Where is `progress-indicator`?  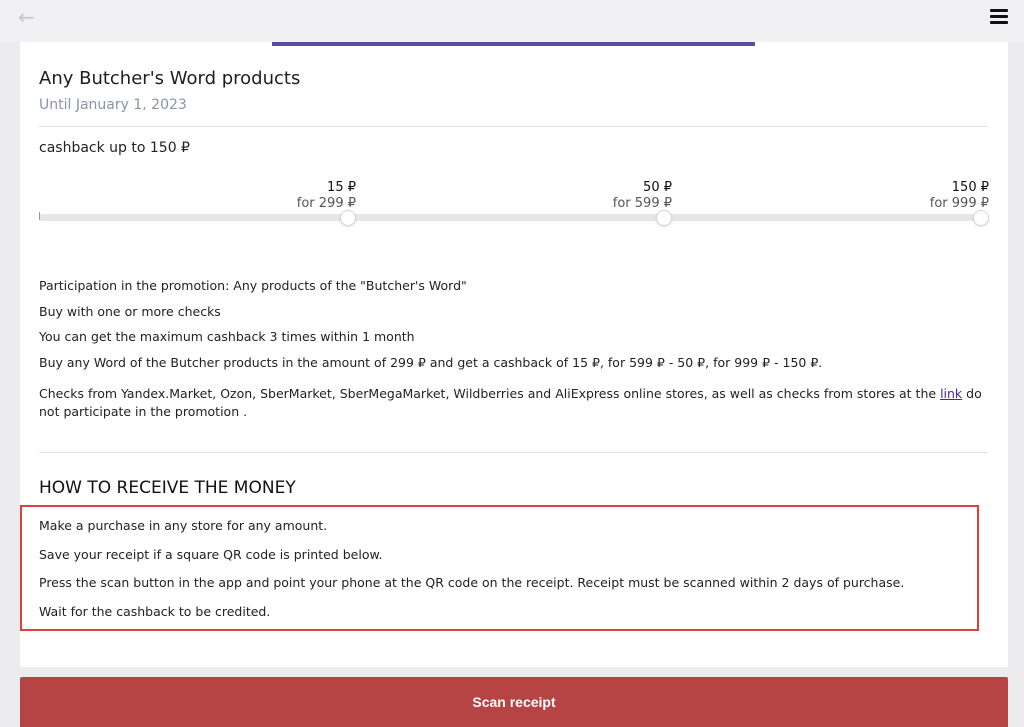 progress-indicator is located at coordinates (513, 44).